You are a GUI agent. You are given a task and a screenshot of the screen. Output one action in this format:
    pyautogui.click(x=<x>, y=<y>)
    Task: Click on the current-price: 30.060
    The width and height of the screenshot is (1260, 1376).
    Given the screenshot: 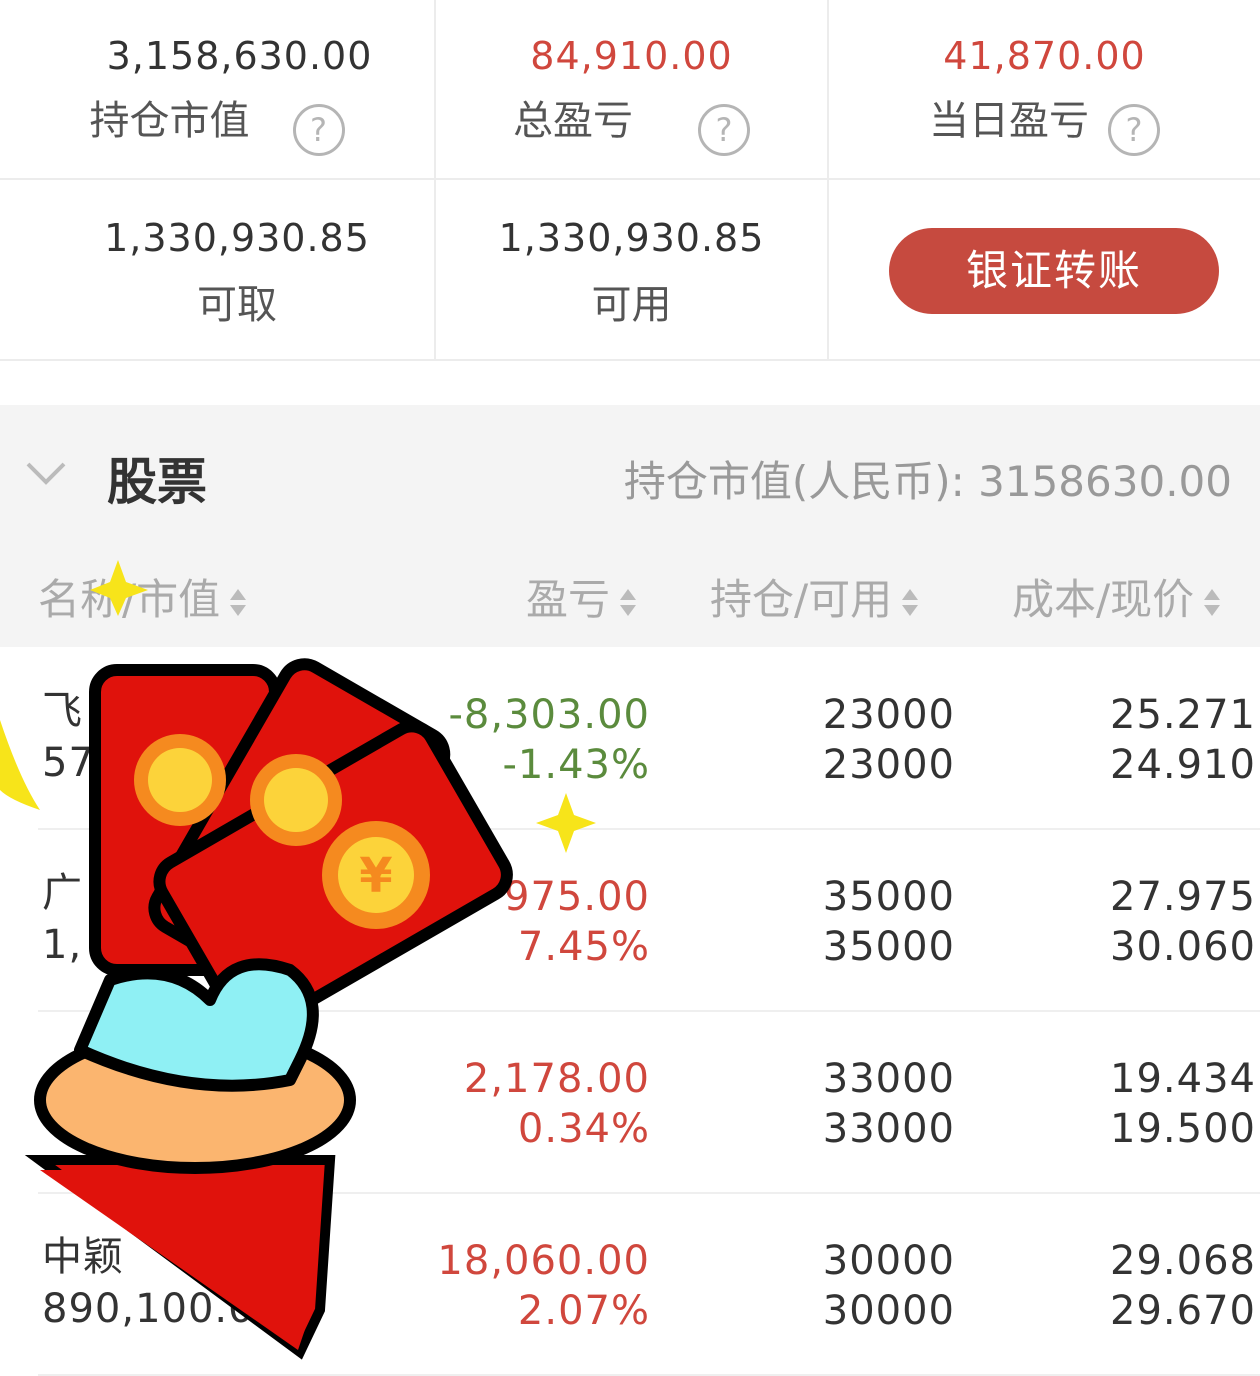 What is the action you would take?
    pyautogui.click(x=1183, y=947)
    